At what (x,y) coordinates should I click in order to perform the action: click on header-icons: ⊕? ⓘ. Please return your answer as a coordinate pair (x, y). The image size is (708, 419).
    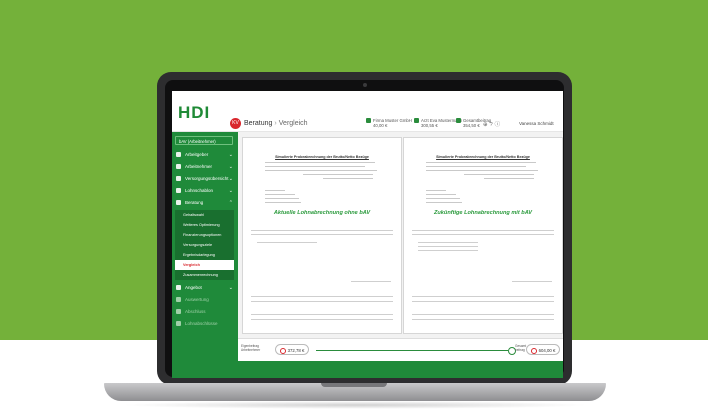
    Looking at the image, I should click on (492, 124).